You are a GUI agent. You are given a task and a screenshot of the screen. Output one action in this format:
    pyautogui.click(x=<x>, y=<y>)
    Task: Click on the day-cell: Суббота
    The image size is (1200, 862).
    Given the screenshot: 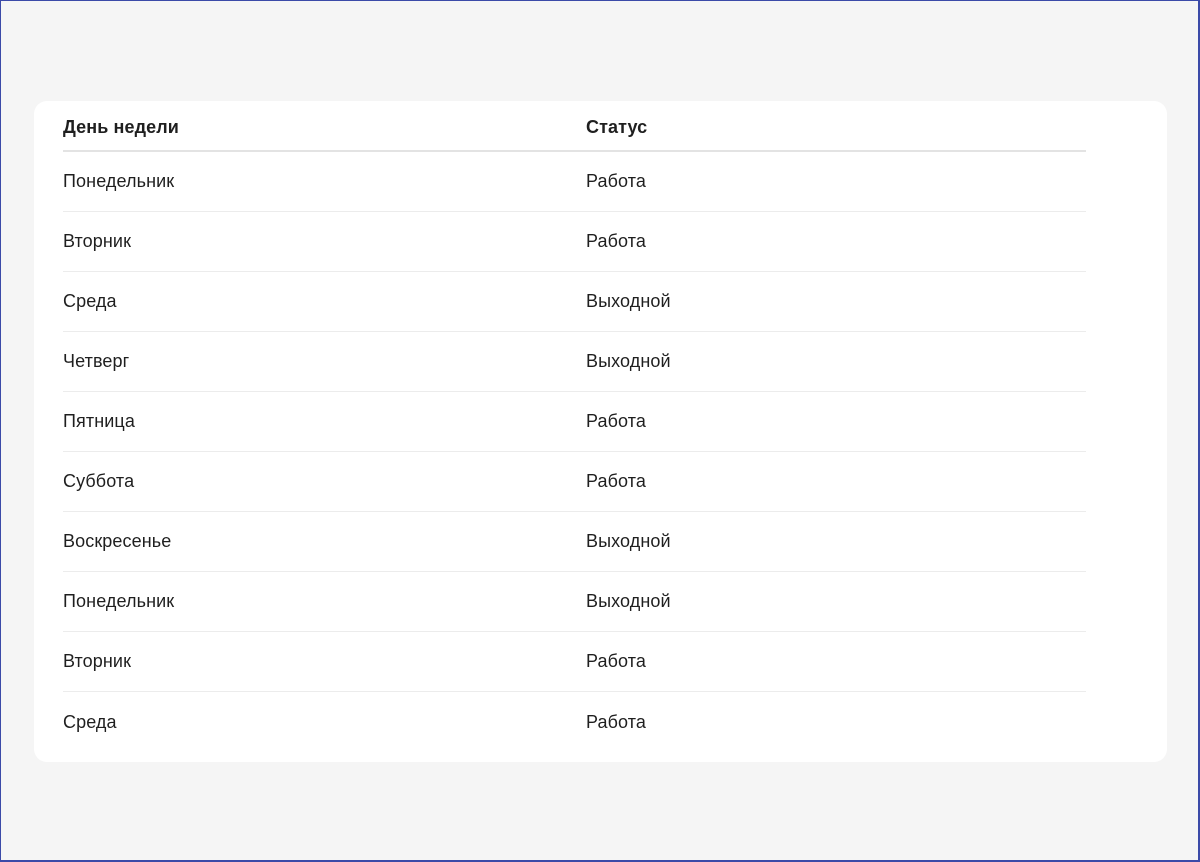 What is the action you would take?
    pyautogui.click(x=99, y=481)
    